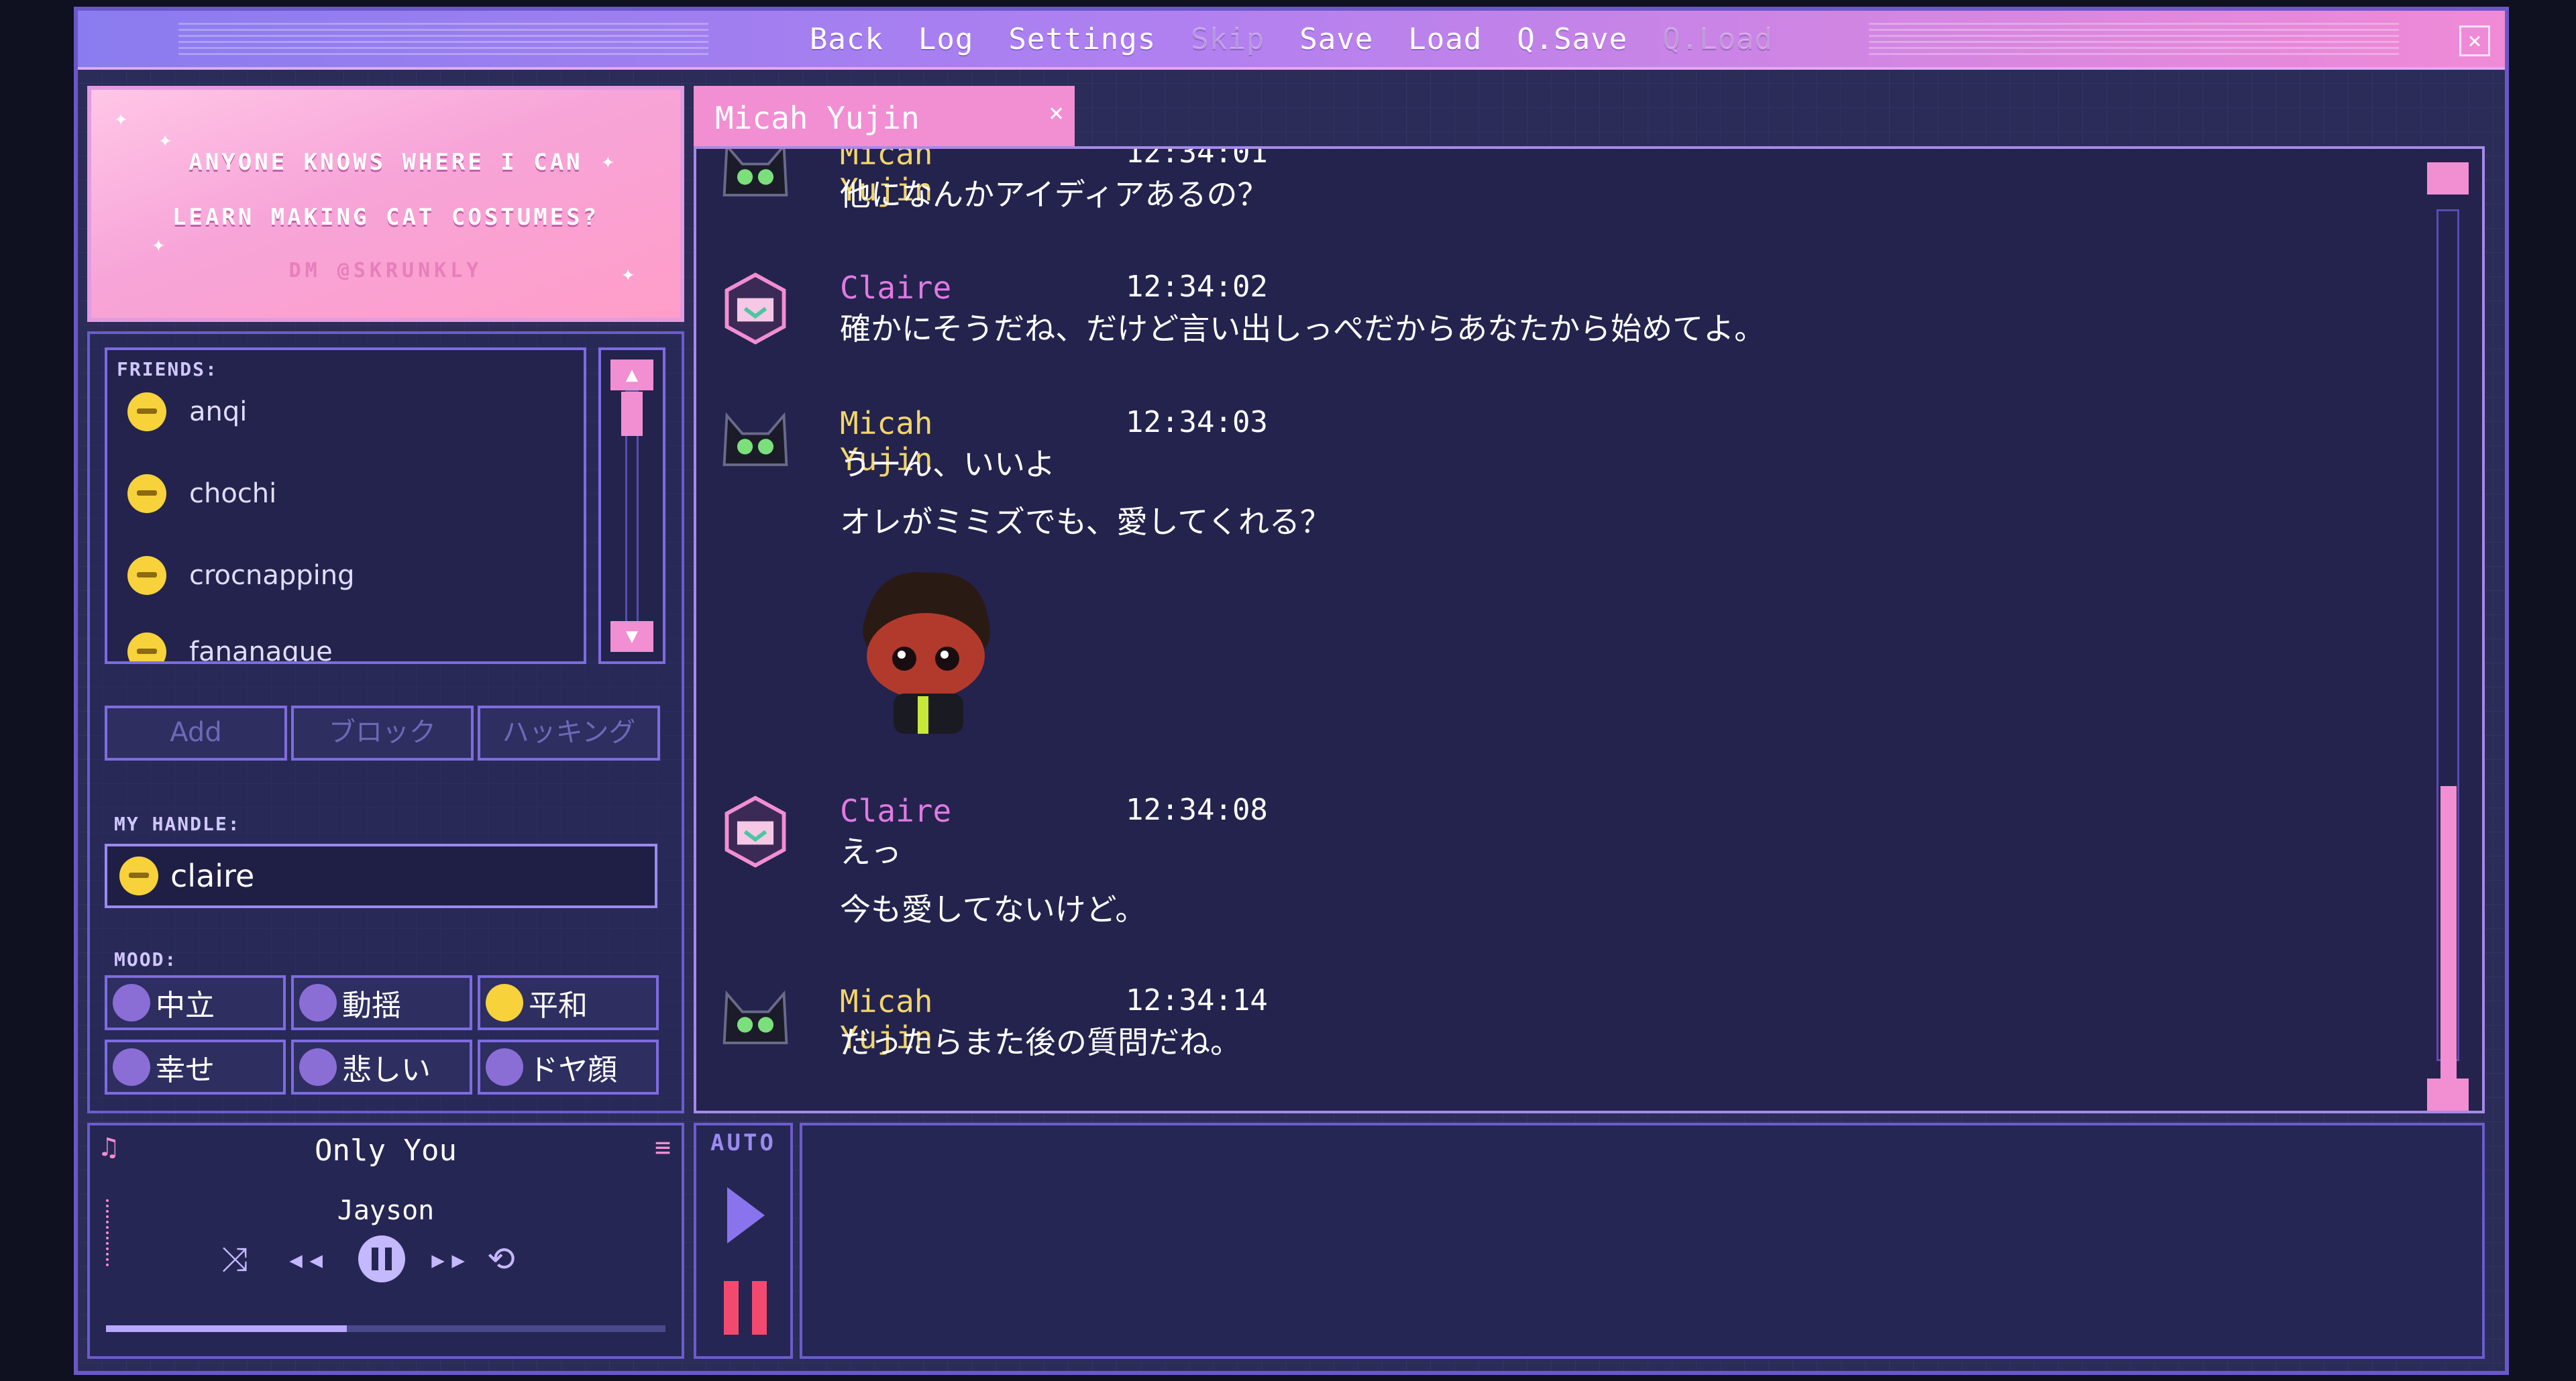 This screenshot has width=2576, height=1381. Describe the element at coordinates (1336, 39) in the screenshot. I see `menu-save: Save` at that location.